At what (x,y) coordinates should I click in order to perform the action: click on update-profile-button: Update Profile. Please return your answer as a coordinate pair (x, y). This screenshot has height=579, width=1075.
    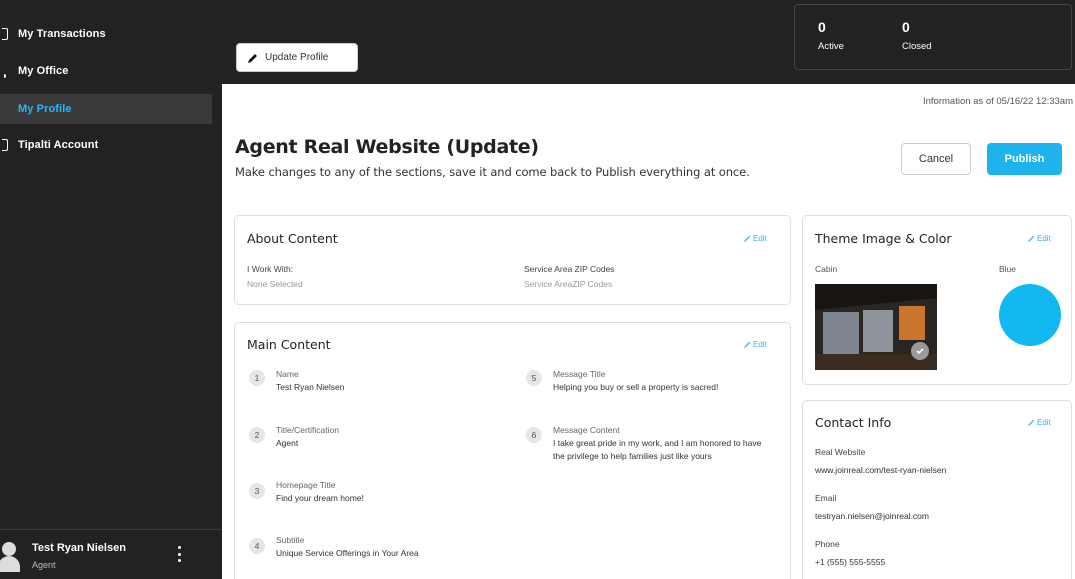
    Looking at the image, I should click on (297, 57).